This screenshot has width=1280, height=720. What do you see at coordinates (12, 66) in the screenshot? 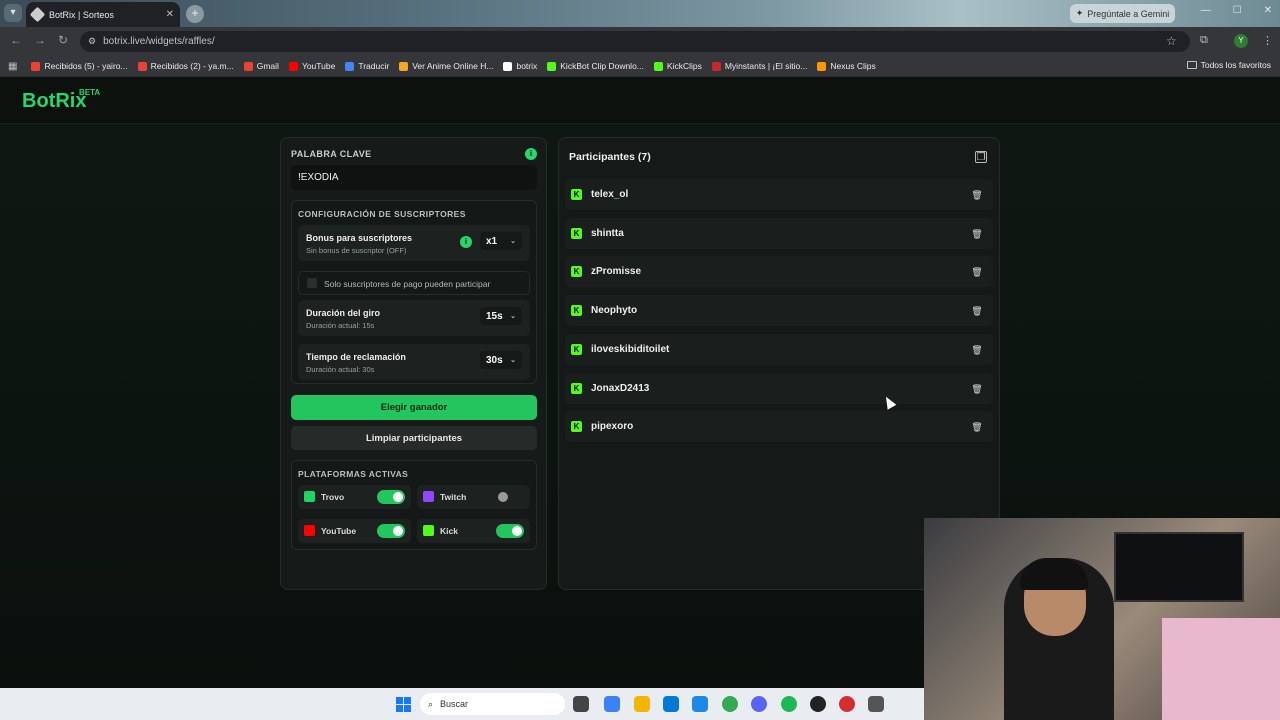
I see `apps-grid-icon: ▦` at bounding box center [12, 66].